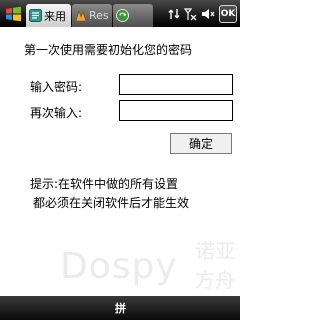 This screenshot has height=320, width=320. Describe the element at coordinates (228, 13) in the screenshot. I see `ok-close-button: OK` at that location.